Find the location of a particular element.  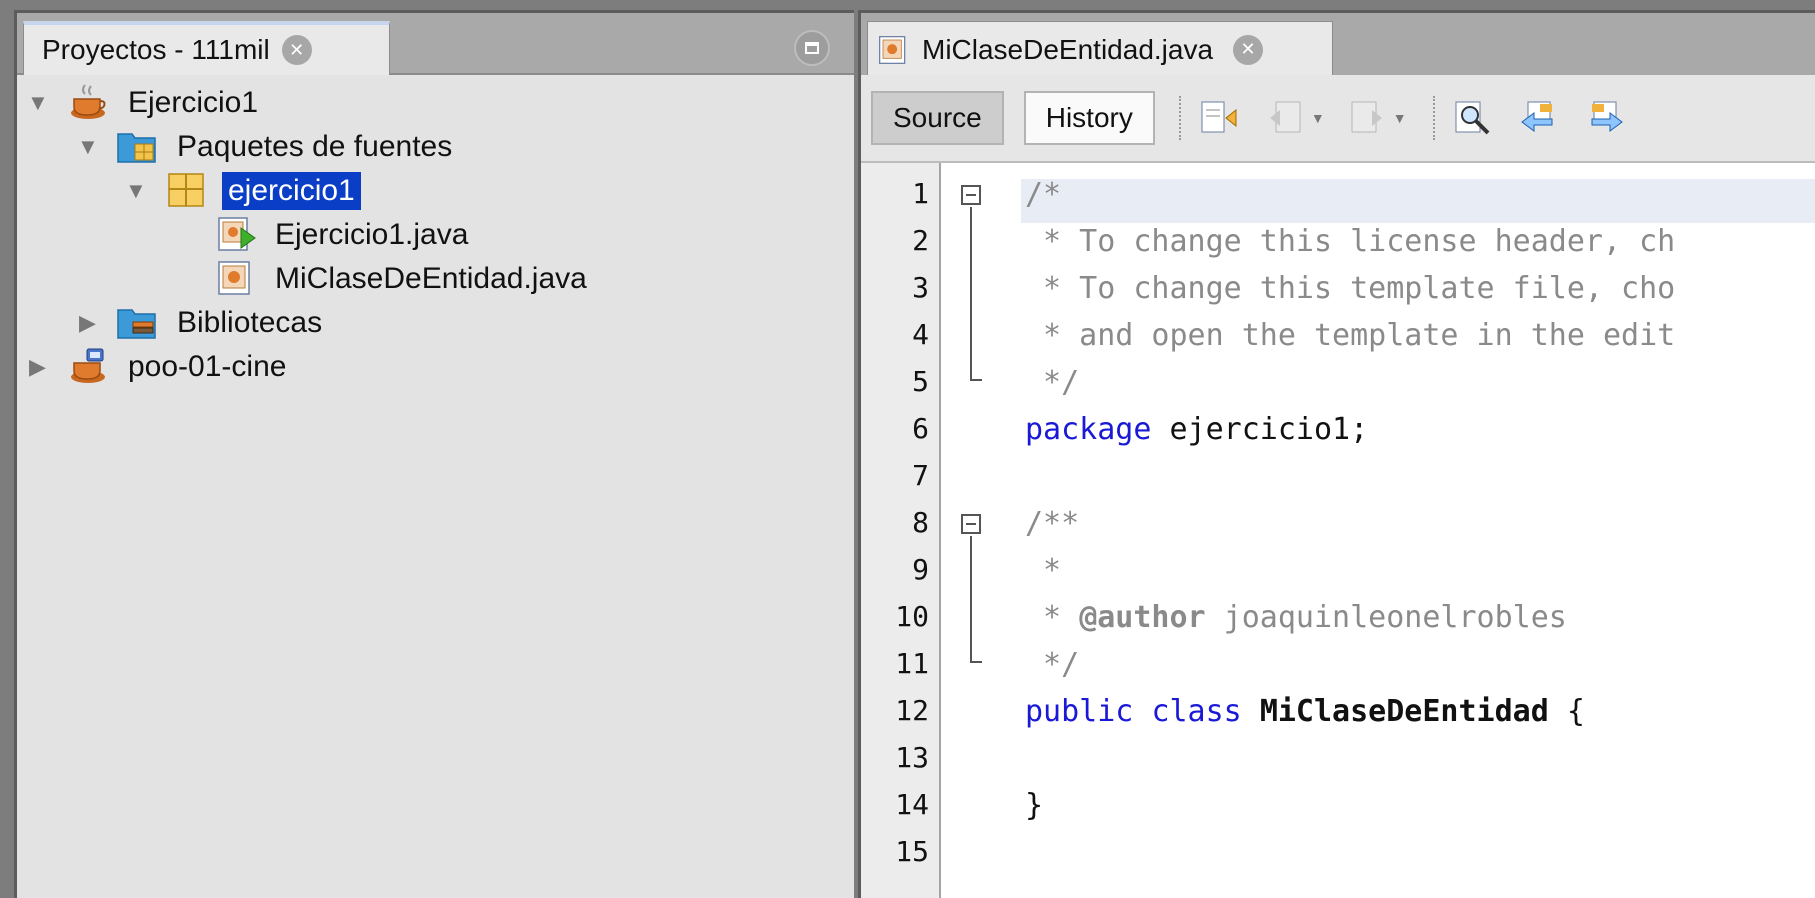

code-line: /* is located at coordinates (1043, 194).